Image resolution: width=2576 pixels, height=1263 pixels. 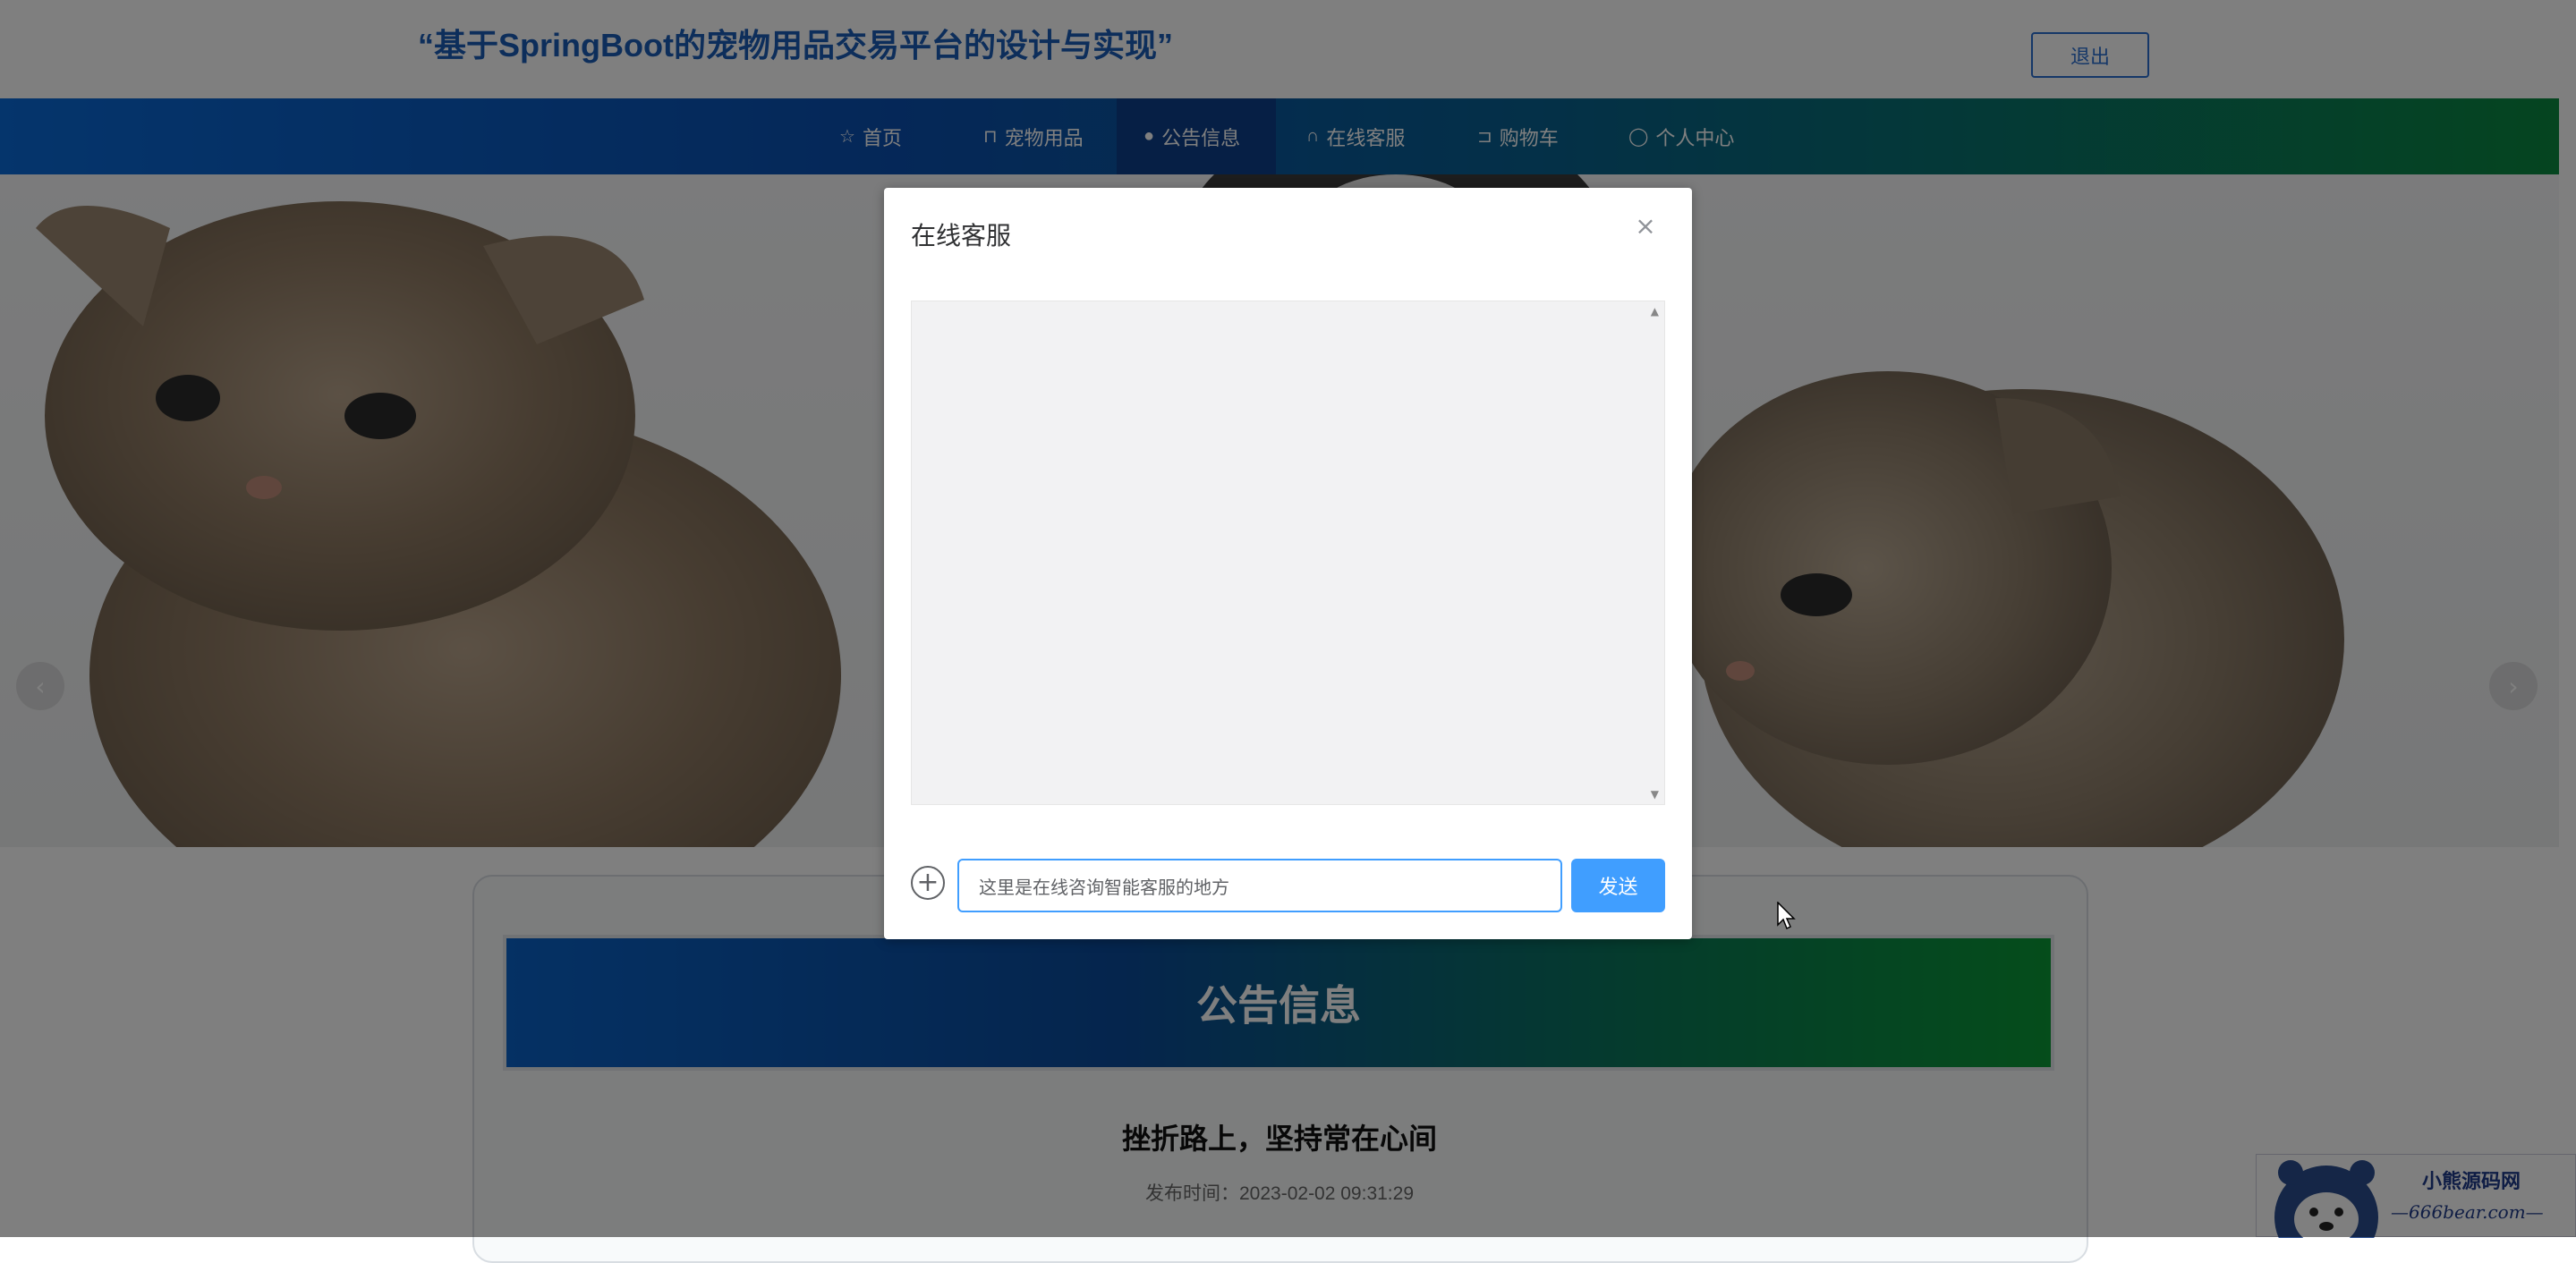 What do you see at coordinates (928, 883) in the screenshot?
I see `attach-plus-button: +` at bounding box center [928, 883].